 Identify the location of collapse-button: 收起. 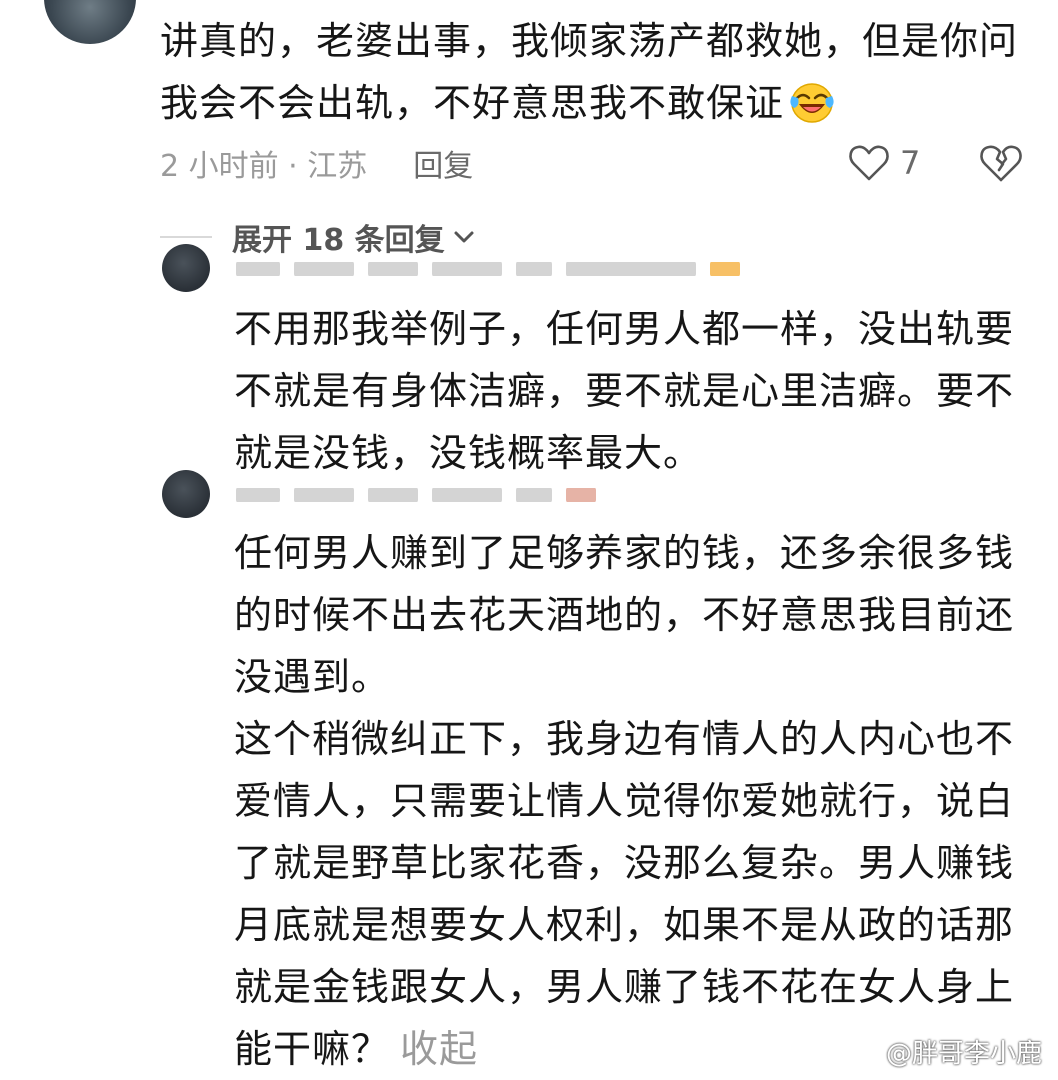
(439, 1049).